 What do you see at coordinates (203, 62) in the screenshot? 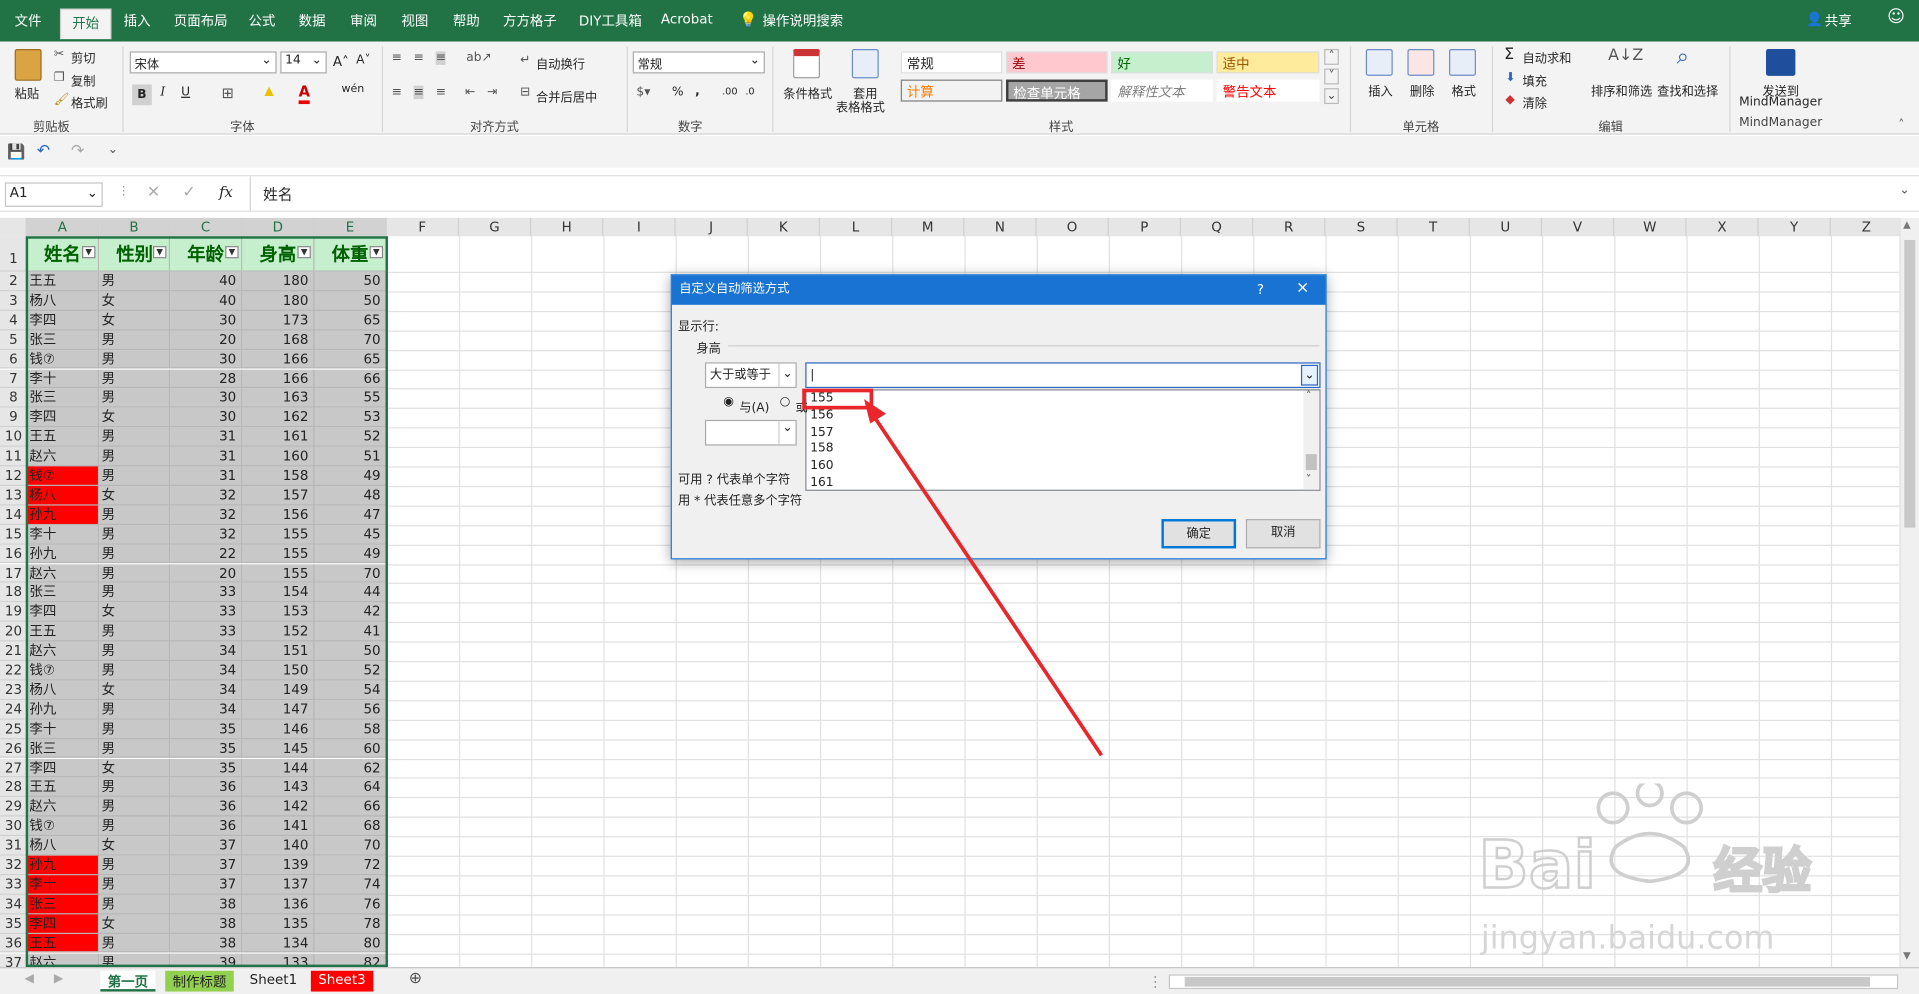
I see `font-name-select: 宋体 ⌄` at bounding box center [203, 62].